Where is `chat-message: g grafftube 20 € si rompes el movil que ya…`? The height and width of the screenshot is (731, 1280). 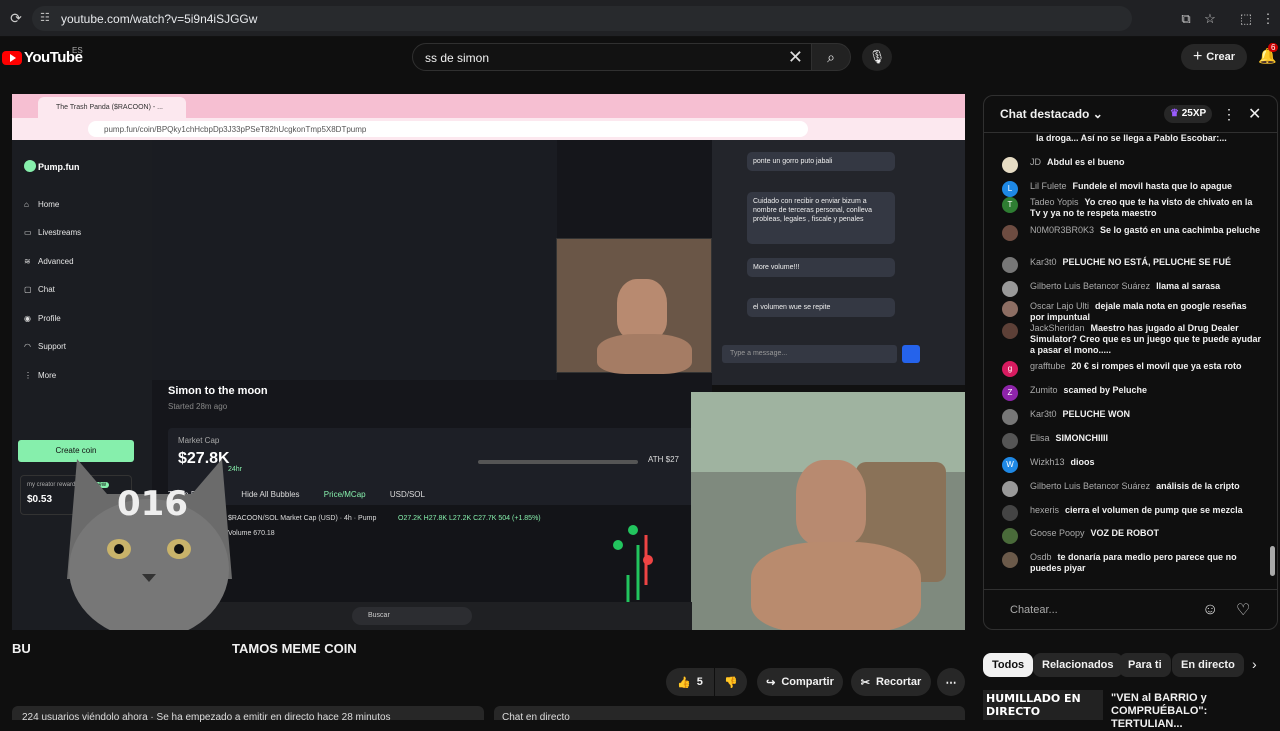
chat-message: g grafftube 20 € si rompes el movil que ya… is located at coordinates (1132, 369).